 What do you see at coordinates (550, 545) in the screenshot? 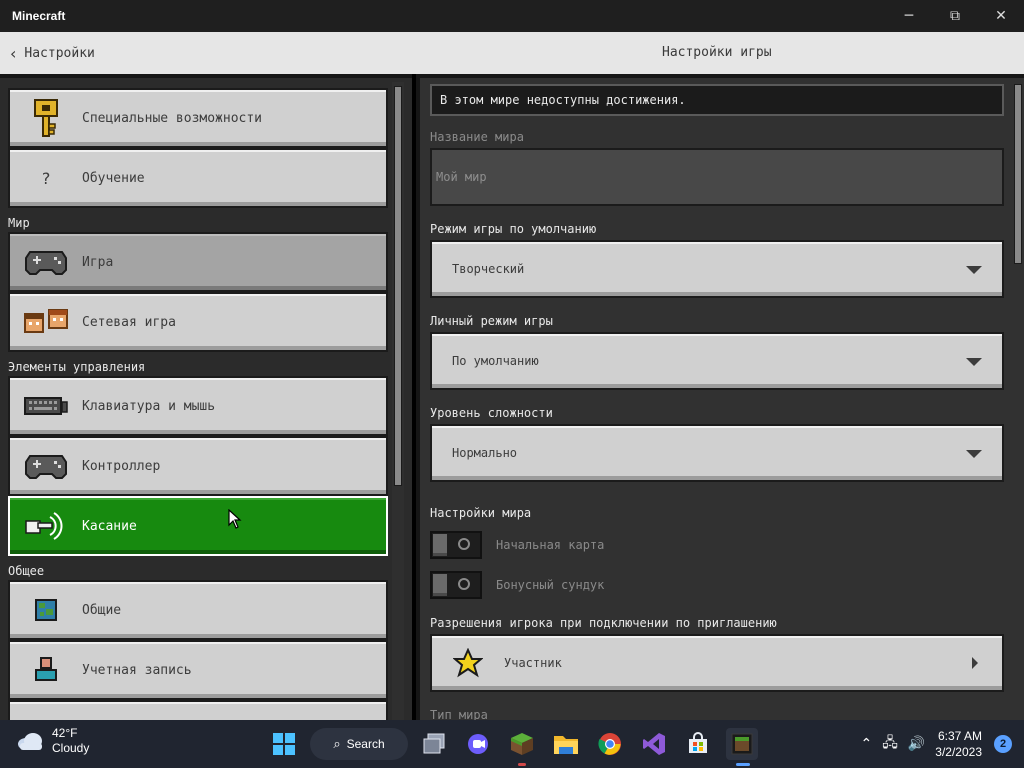
I see `starting-map-label: Начальная карта` at bounding box center [550, 545].